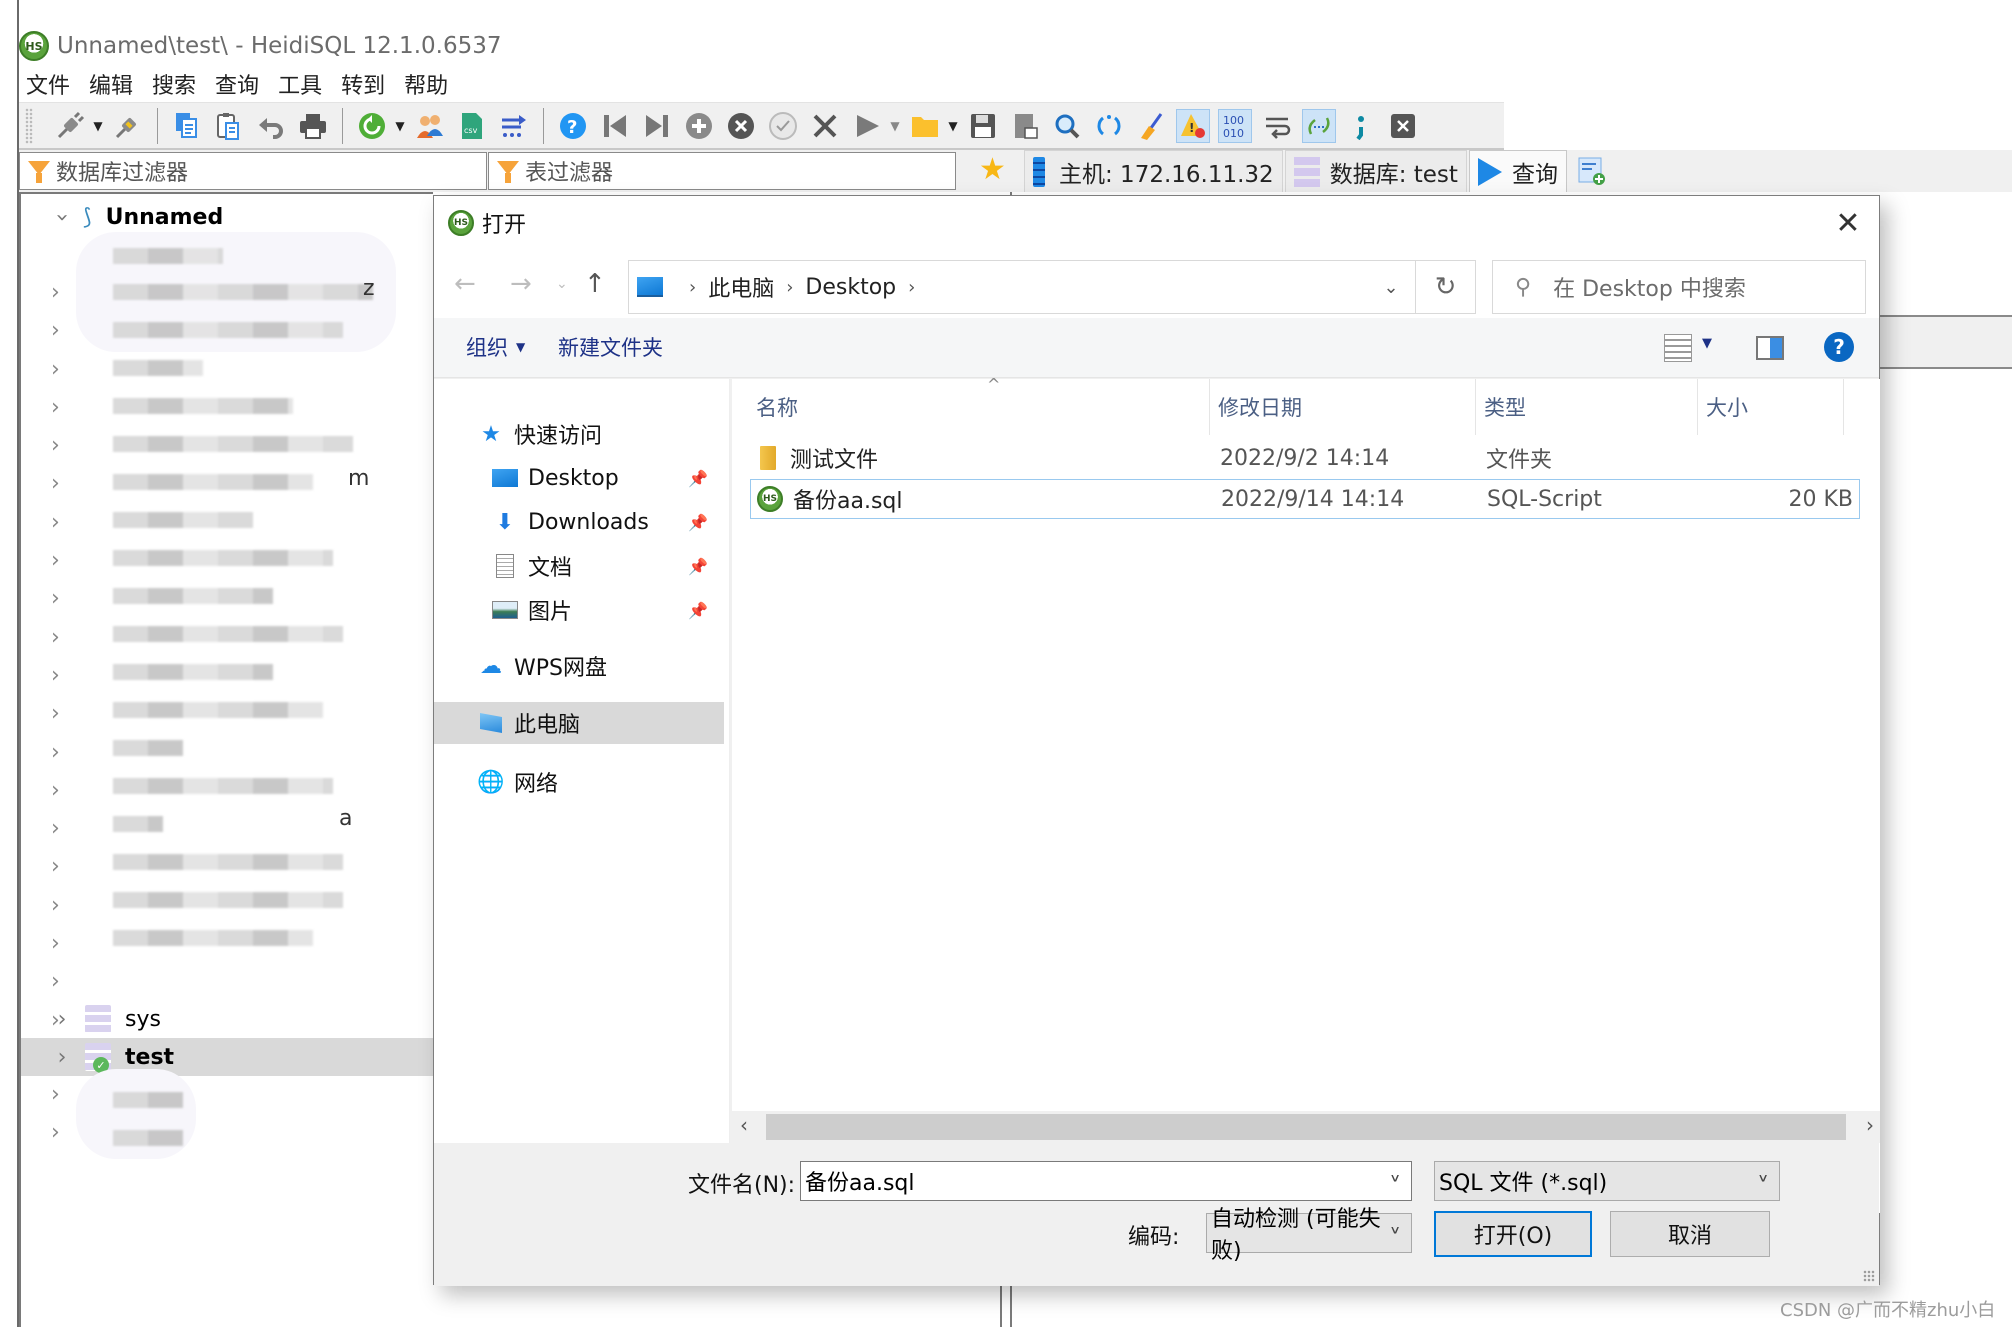 This screenshot has height=1327, width=2012. What do you see at coordinates (1869, 1276) in the screenshot?
I see `resize-grip` at bounding box center [1869, 1276].